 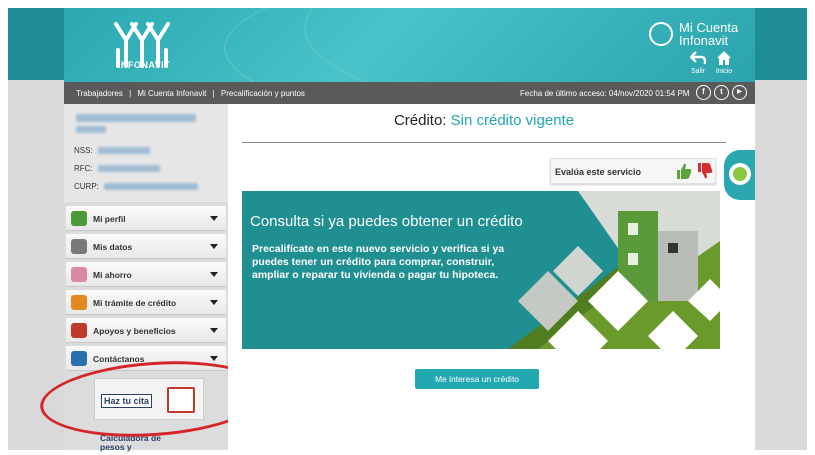 What do you see at coordinates (781, 44) in the screenshot?
I see `outer-right-header-band` at bounding box center [781, 44].